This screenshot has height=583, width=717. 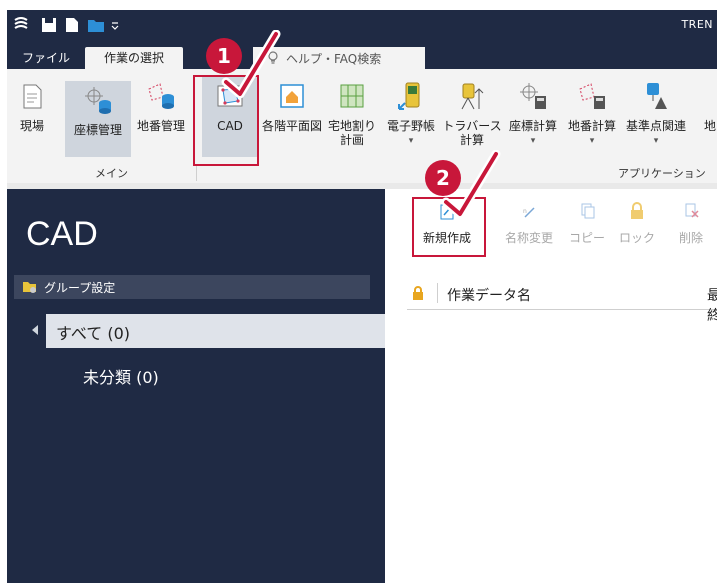 What do you see at coordinates (21, 23) in the screenshot?
I see `app-logo-icon` at bounding box center [21, 23].